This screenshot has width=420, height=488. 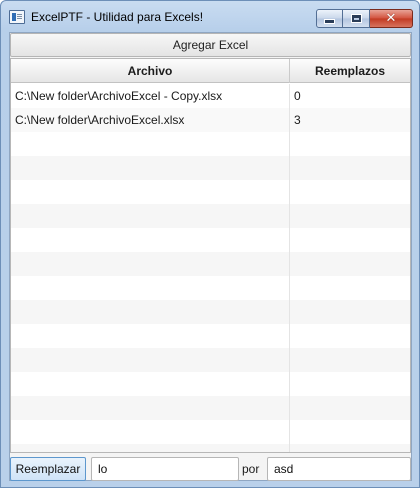 What do you see at coordinates (297, 120) in the screenshot?
I see `cell-reemplazos: 3` at bounding box center [297, 120].